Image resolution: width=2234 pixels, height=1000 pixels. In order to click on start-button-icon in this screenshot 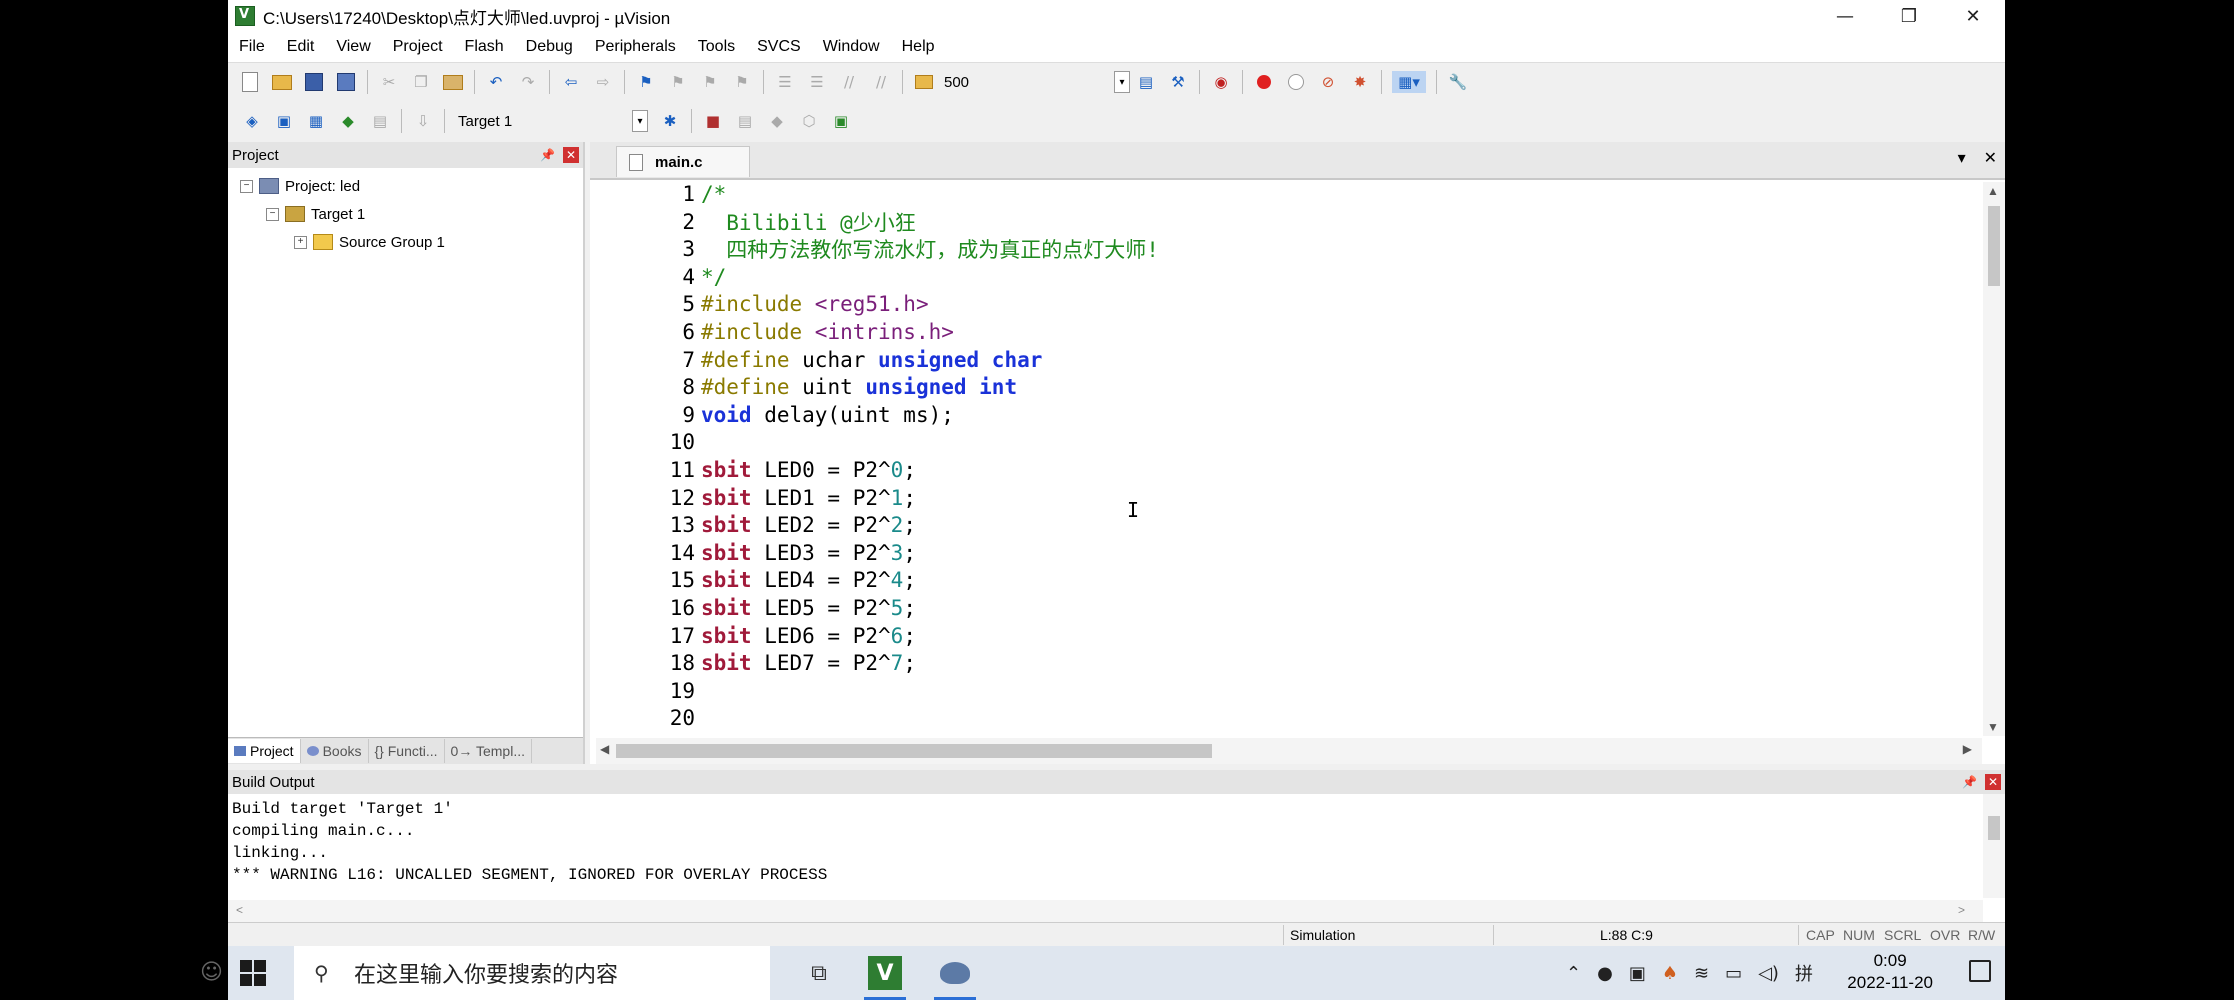, I will do `click(253, 973)`.